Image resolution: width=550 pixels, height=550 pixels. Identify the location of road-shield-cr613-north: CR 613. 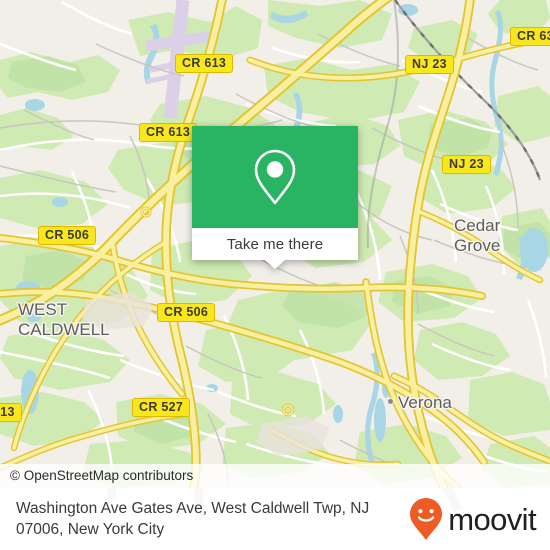
(204, 63).